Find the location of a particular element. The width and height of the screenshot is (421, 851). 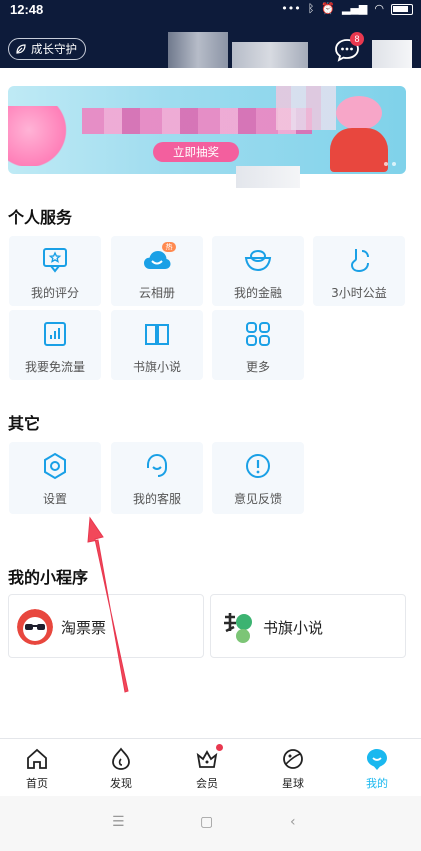

back-icon: ‹ is located at coordinates (293, 822).